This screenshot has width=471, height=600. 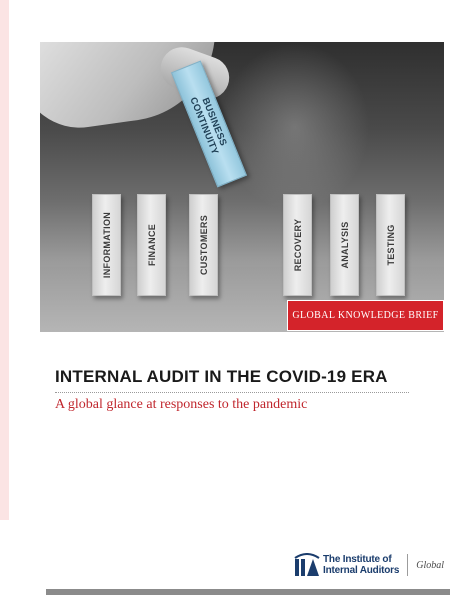 I want to click on block-customers: CUSTOMERS, so click(x=203, y=245).